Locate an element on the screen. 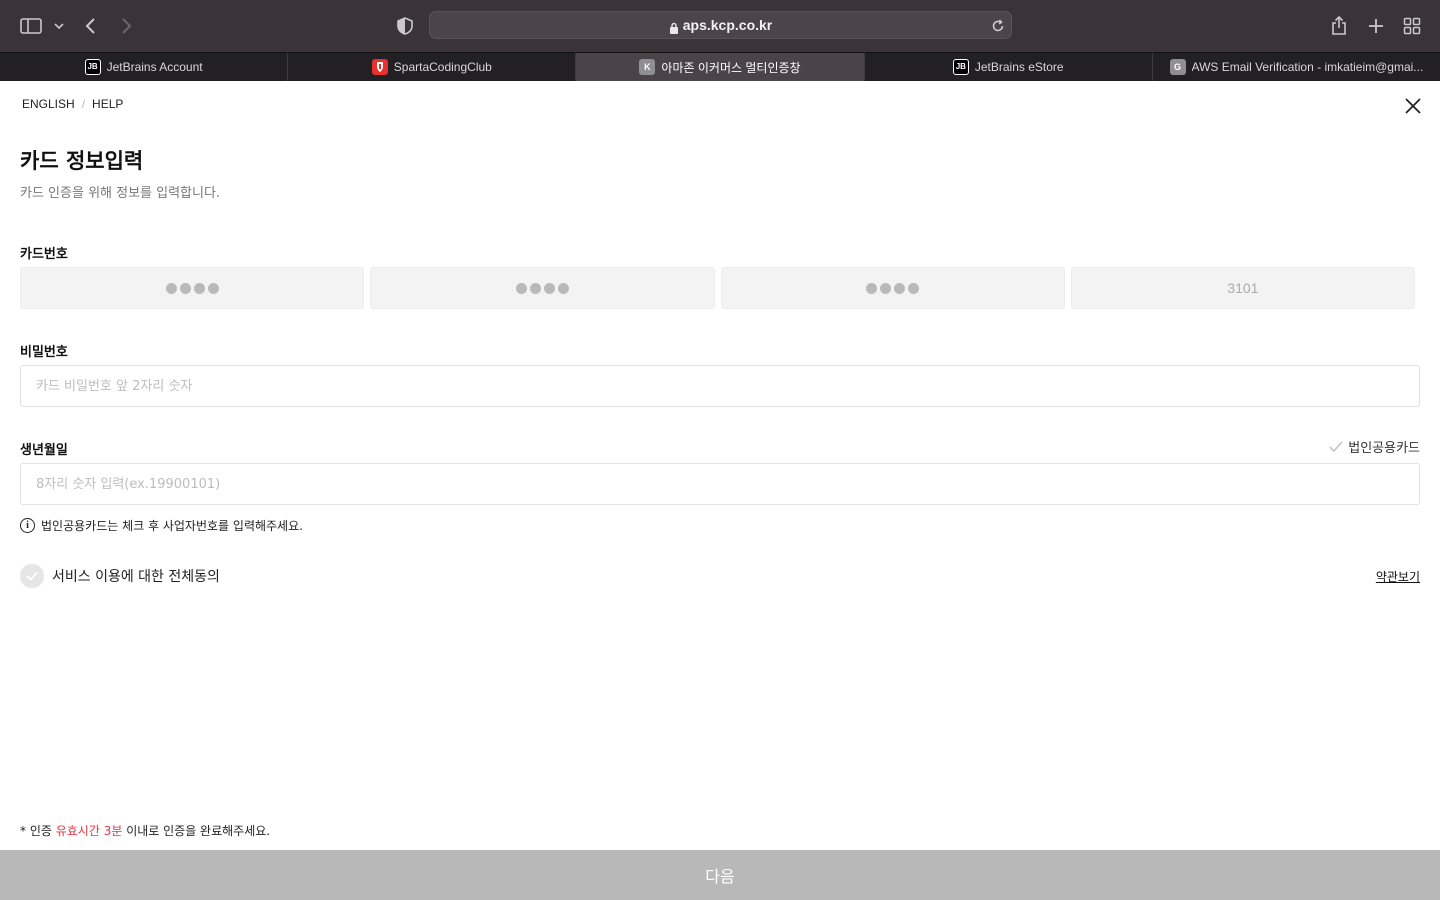  chevron-down-icon is located at coordinates (59, 26).